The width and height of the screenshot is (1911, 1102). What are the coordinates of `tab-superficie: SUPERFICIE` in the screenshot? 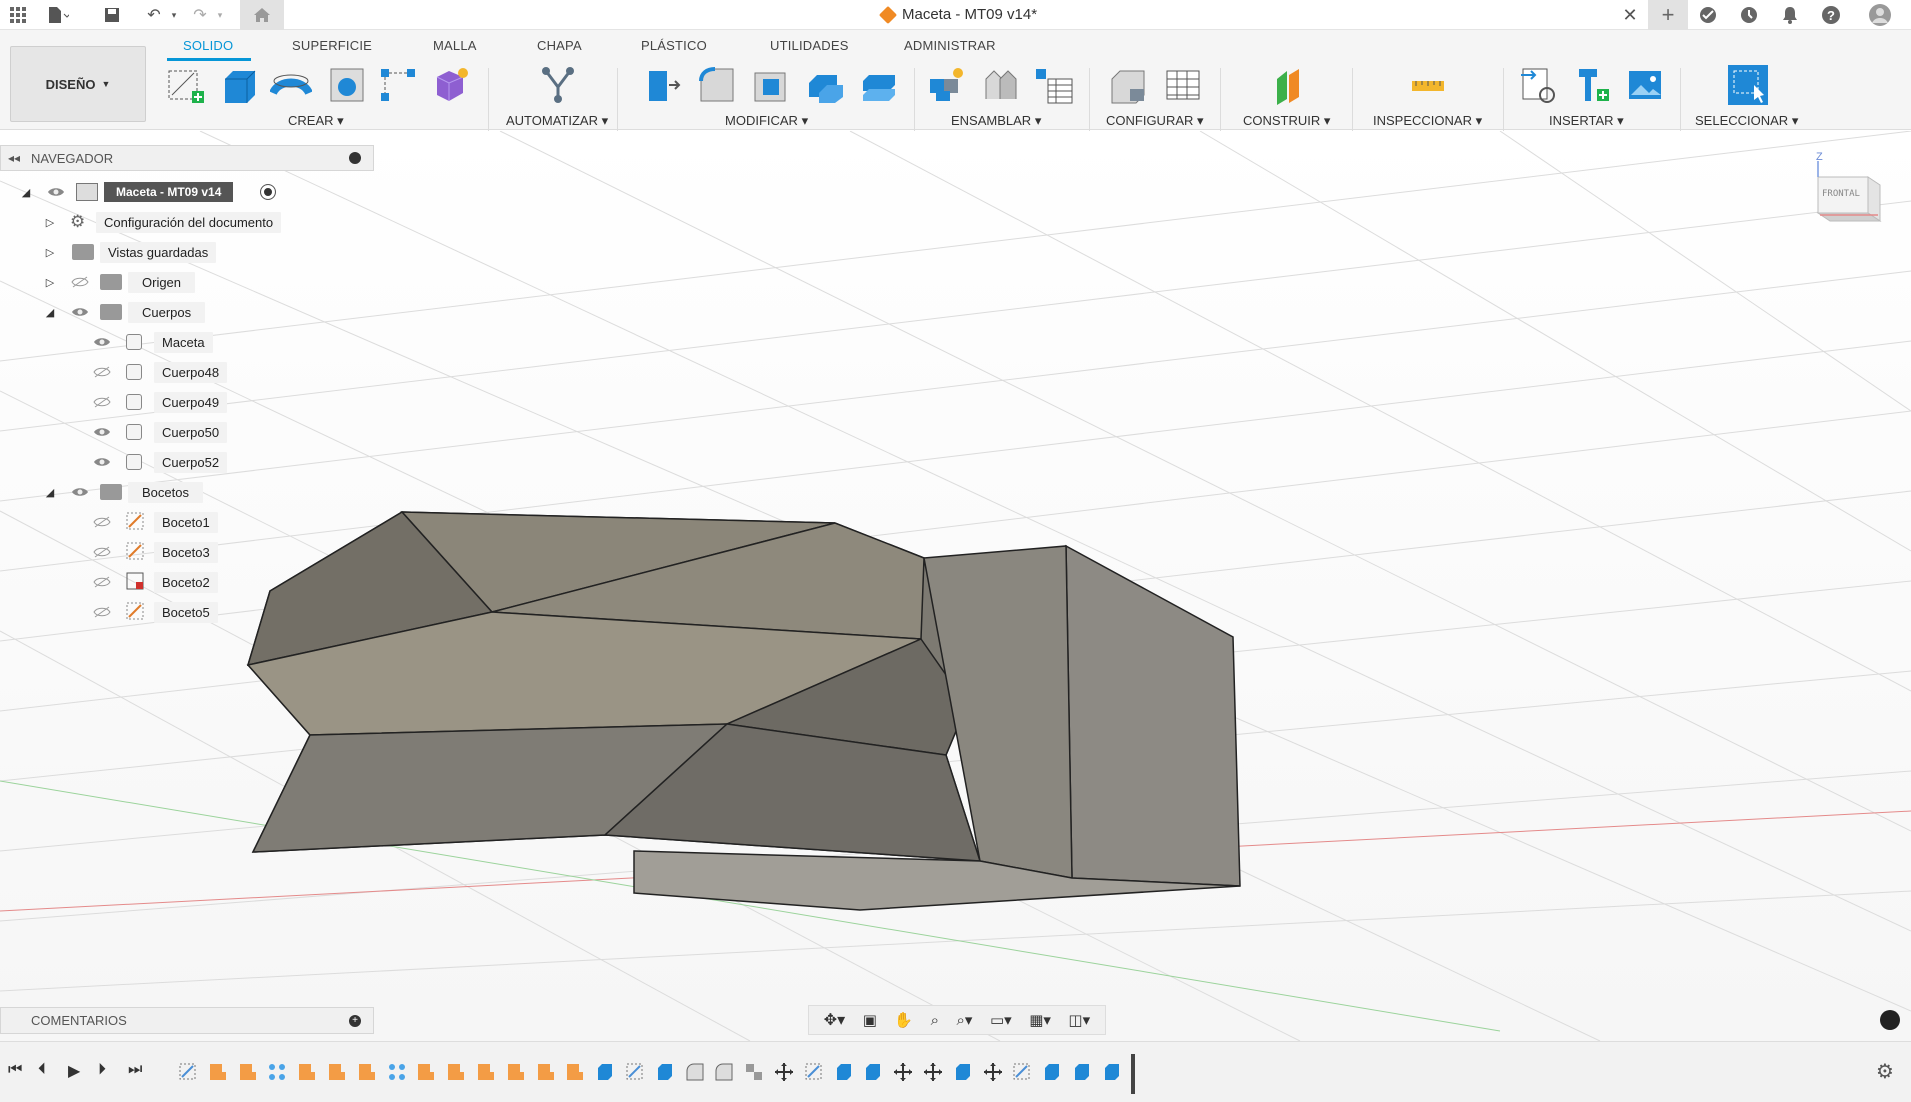 It's located at (332, 45).